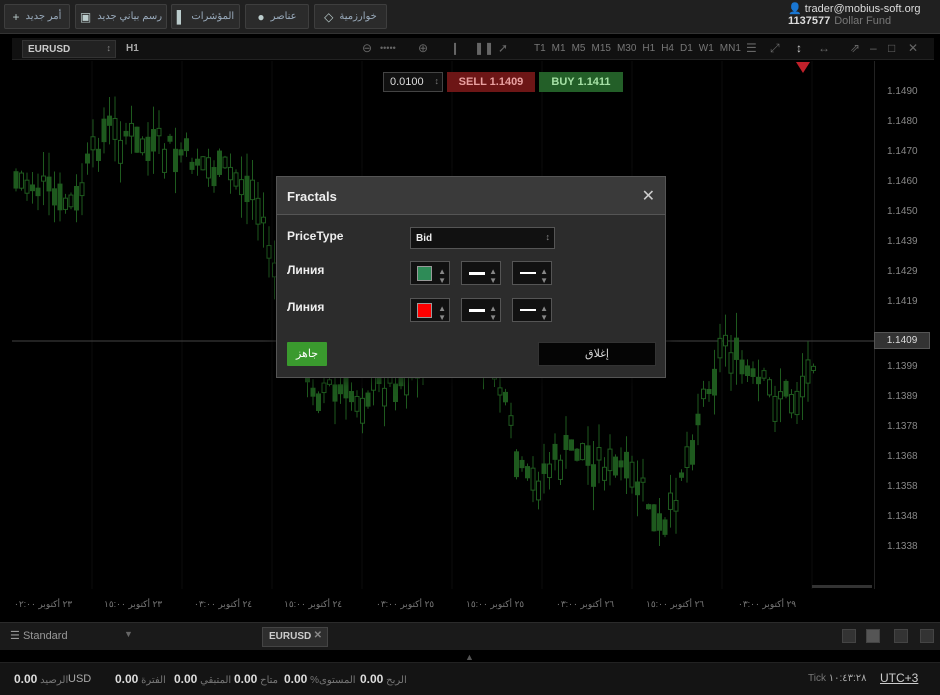 Image resolution: width=940 pixels, height=695 pixels. Describe the element at coordinates (367, 48) in the screenshot. I see `zoom-out-icon: ⊖` at that location.